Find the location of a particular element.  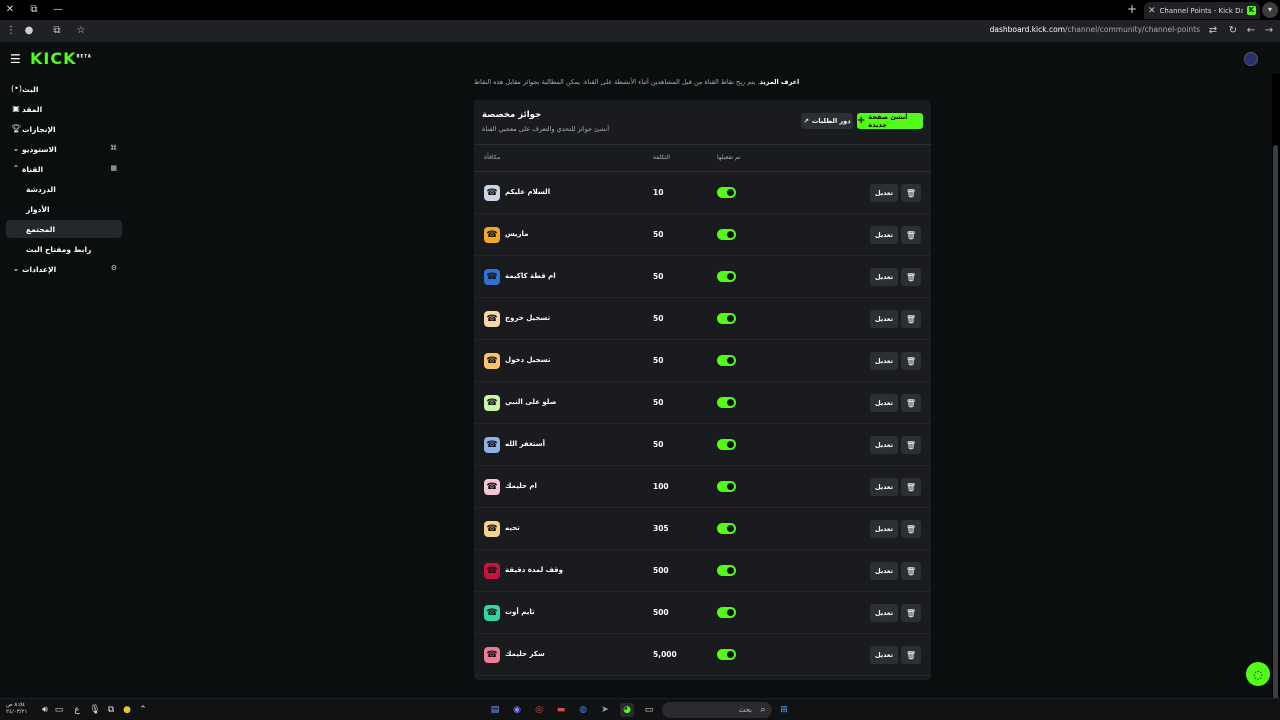

table-row: ☎ وقف لمدة دقيقة 500 تعديل 🗑︎ is located at coordinates (702, 571).